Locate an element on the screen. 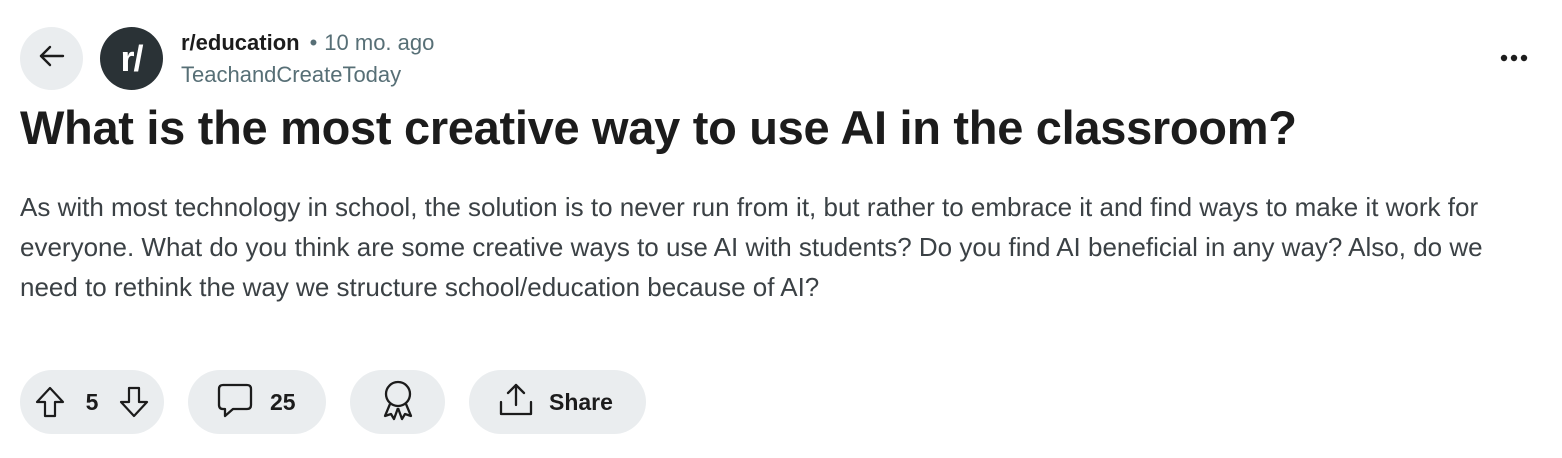 The image size is (1562, 458). author-link: TeachandCreateToday is located at coordinates (291, 75).